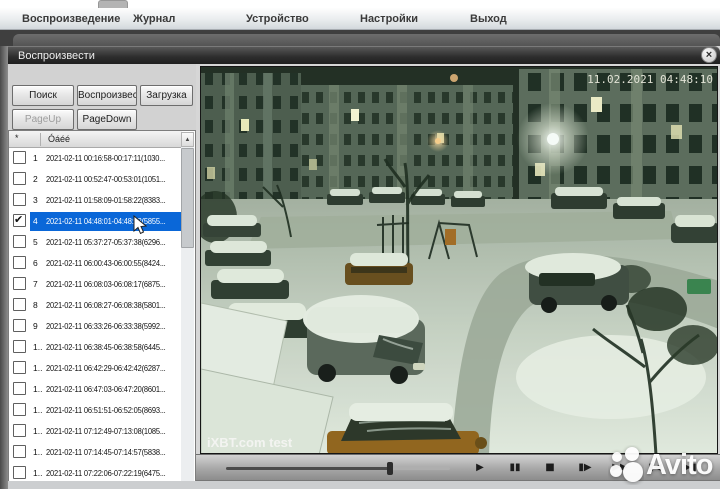 This screenshot has height=489, width=720. I want to click on window-bottom-edge, so click(364, 485).